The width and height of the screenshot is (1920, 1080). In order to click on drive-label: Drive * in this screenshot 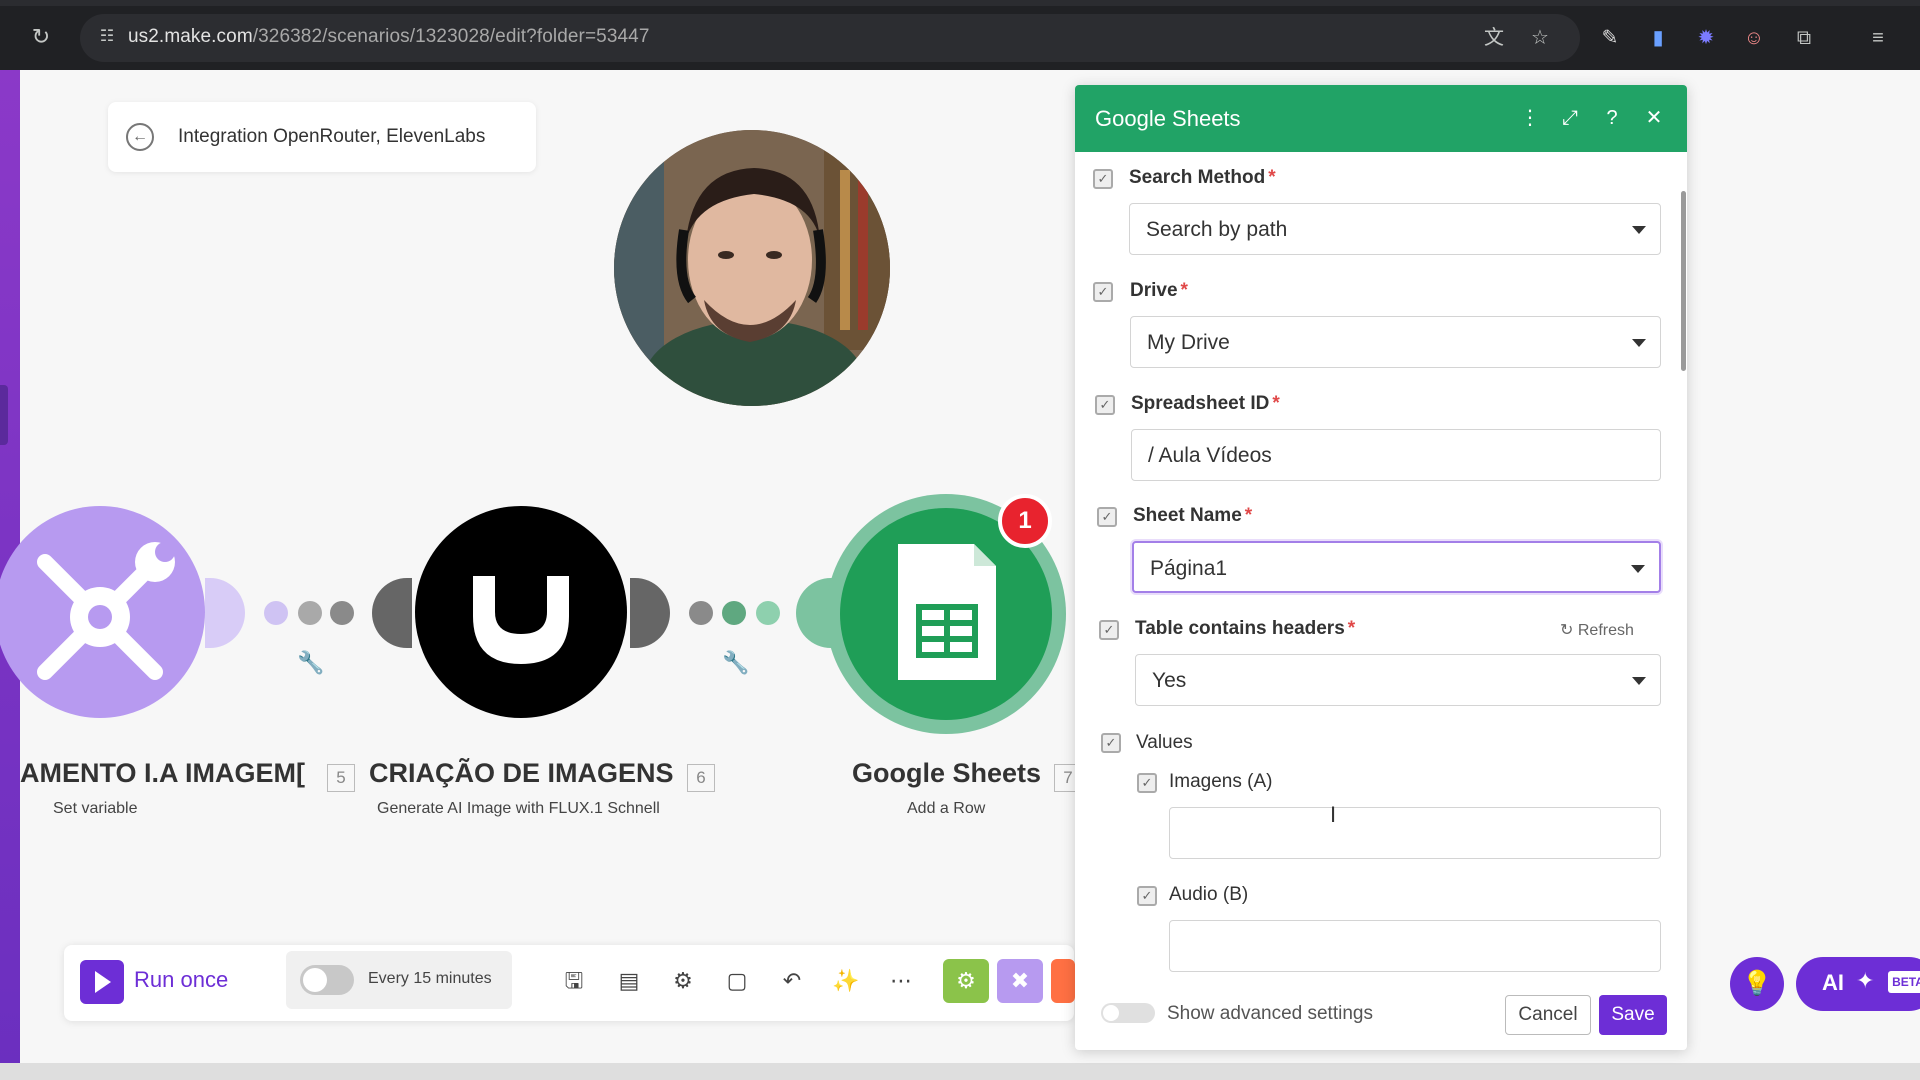, I will do `click(1159, 290)`.